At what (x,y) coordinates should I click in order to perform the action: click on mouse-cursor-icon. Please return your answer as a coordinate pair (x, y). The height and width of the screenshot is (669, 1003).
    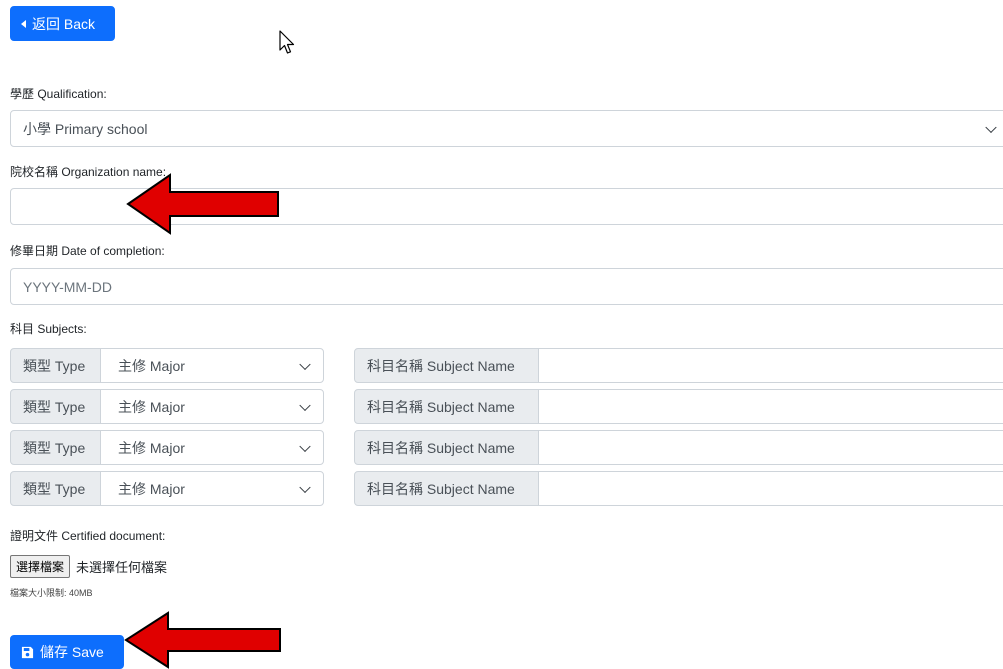
    Looking at the image, I should click on (287, 42).